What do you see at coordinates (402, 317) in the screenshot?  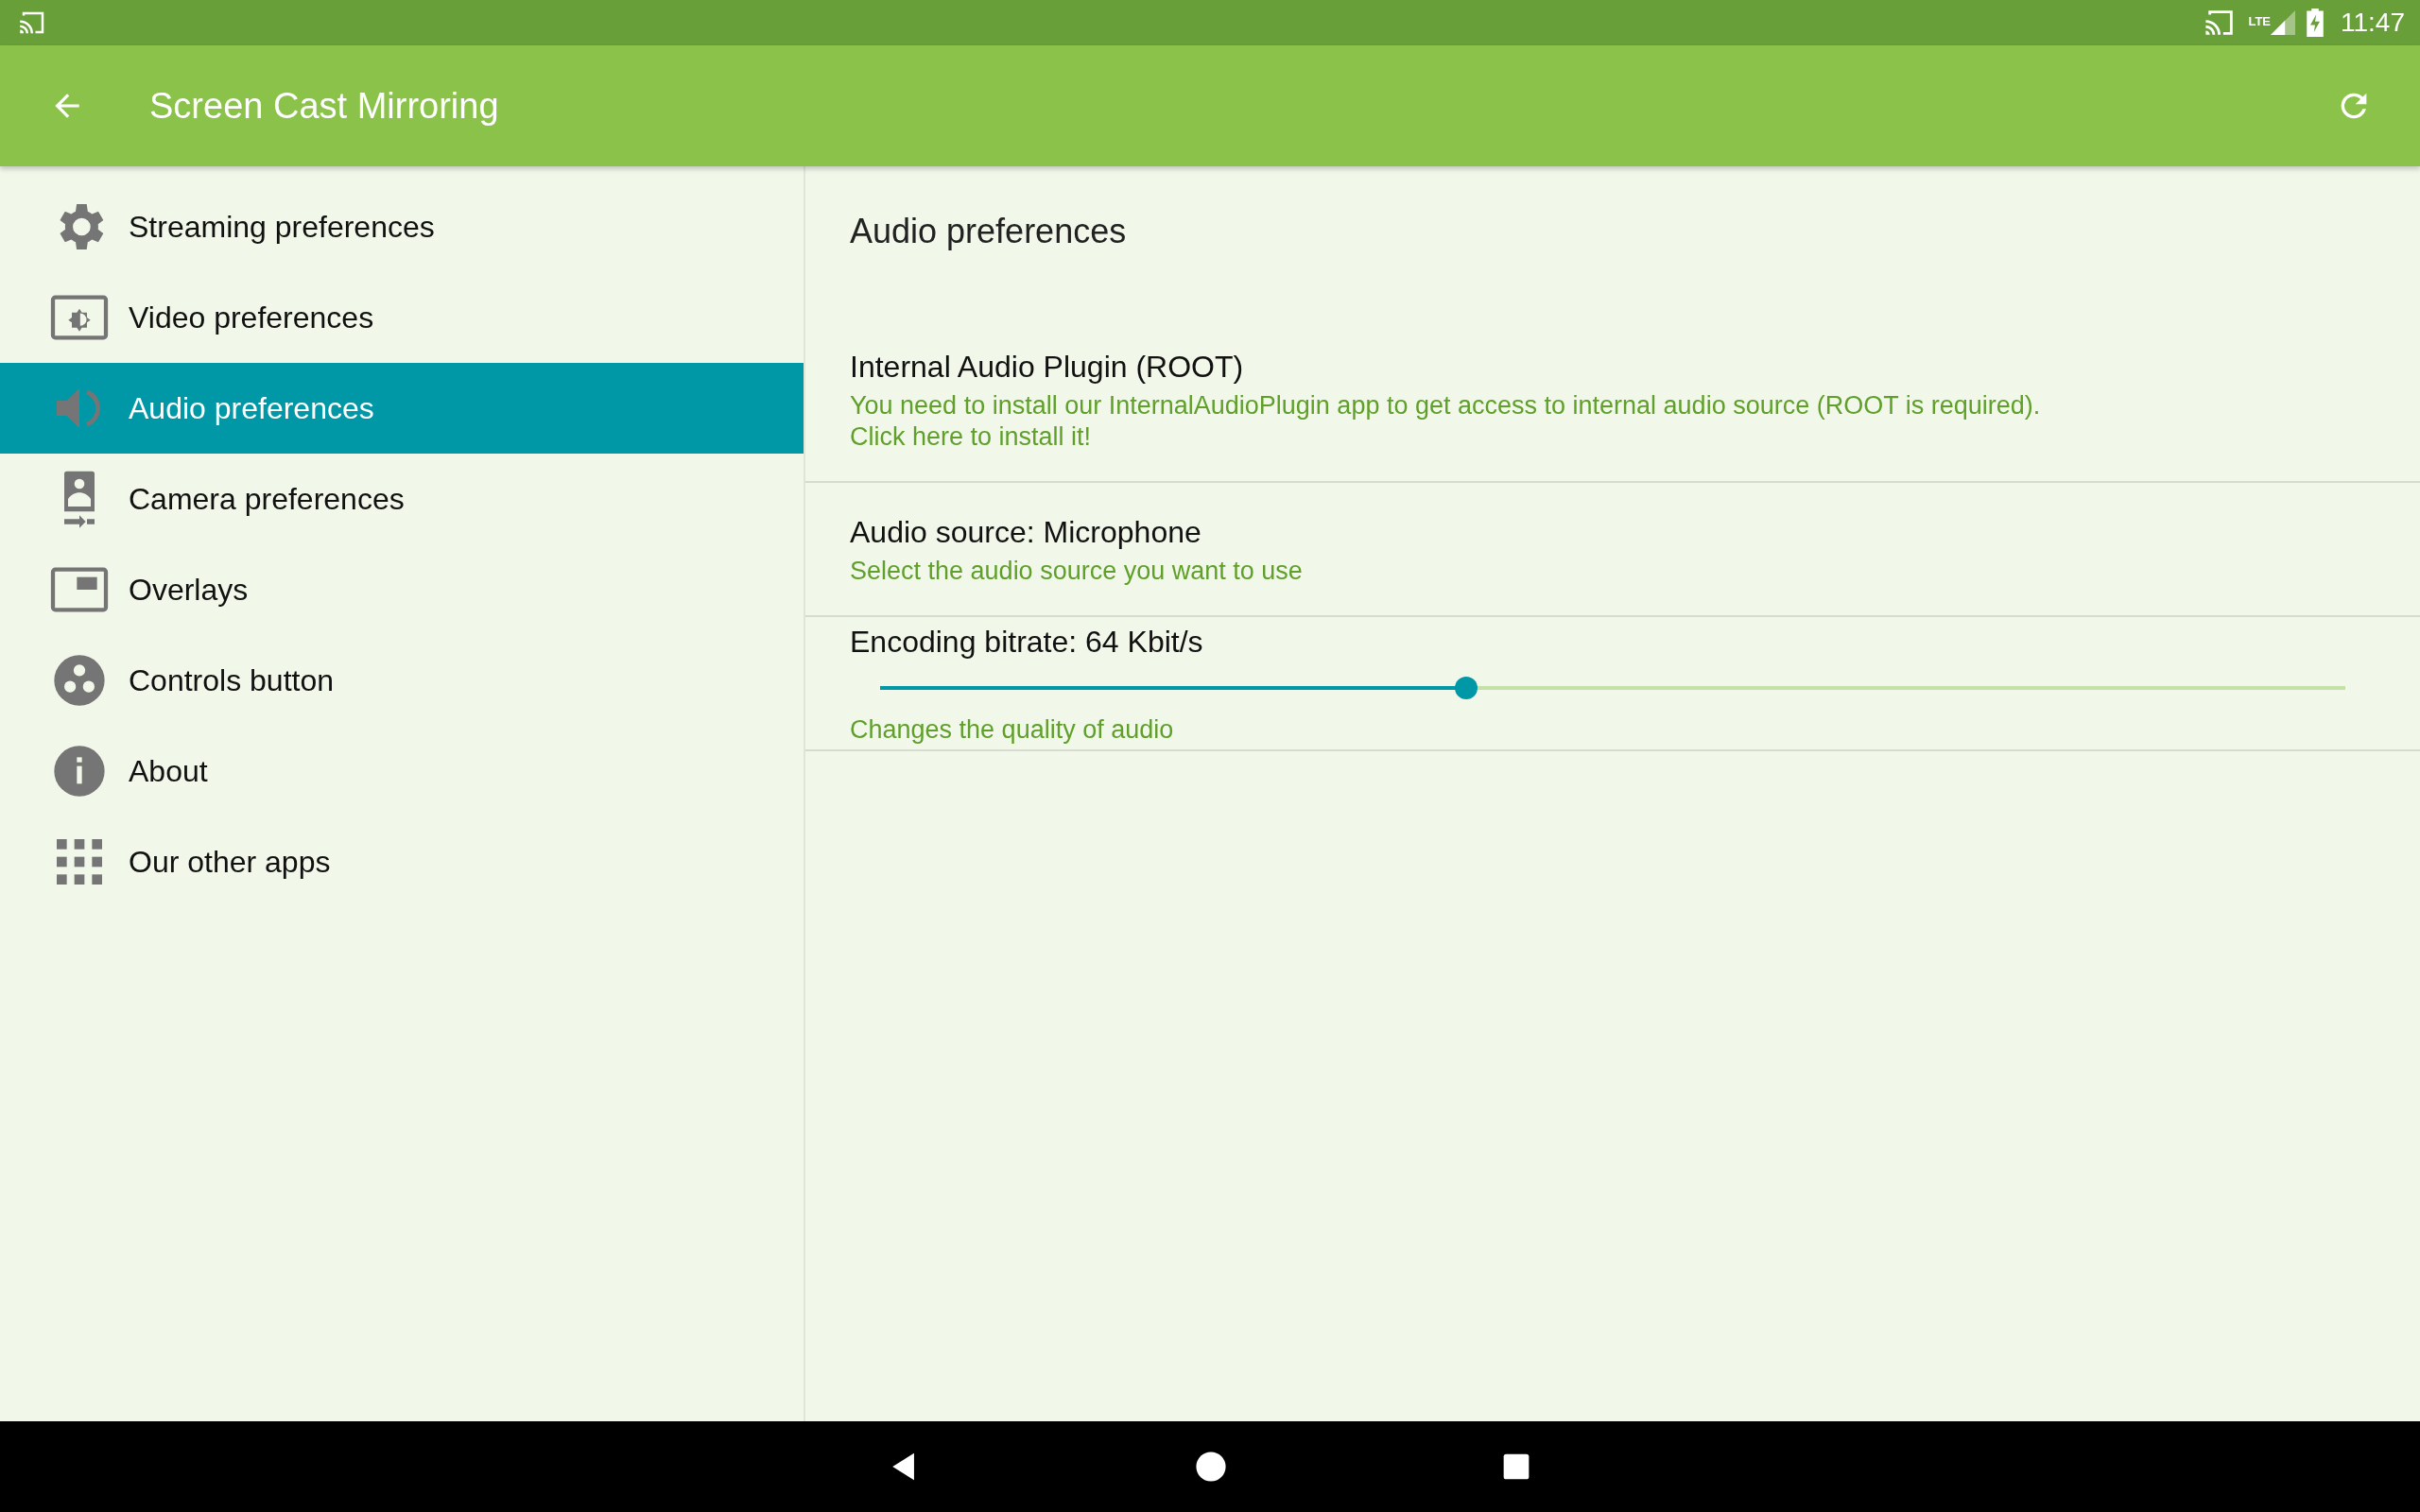 I see `sidebar-item: Video preferences` at bounding box center [402, 317].